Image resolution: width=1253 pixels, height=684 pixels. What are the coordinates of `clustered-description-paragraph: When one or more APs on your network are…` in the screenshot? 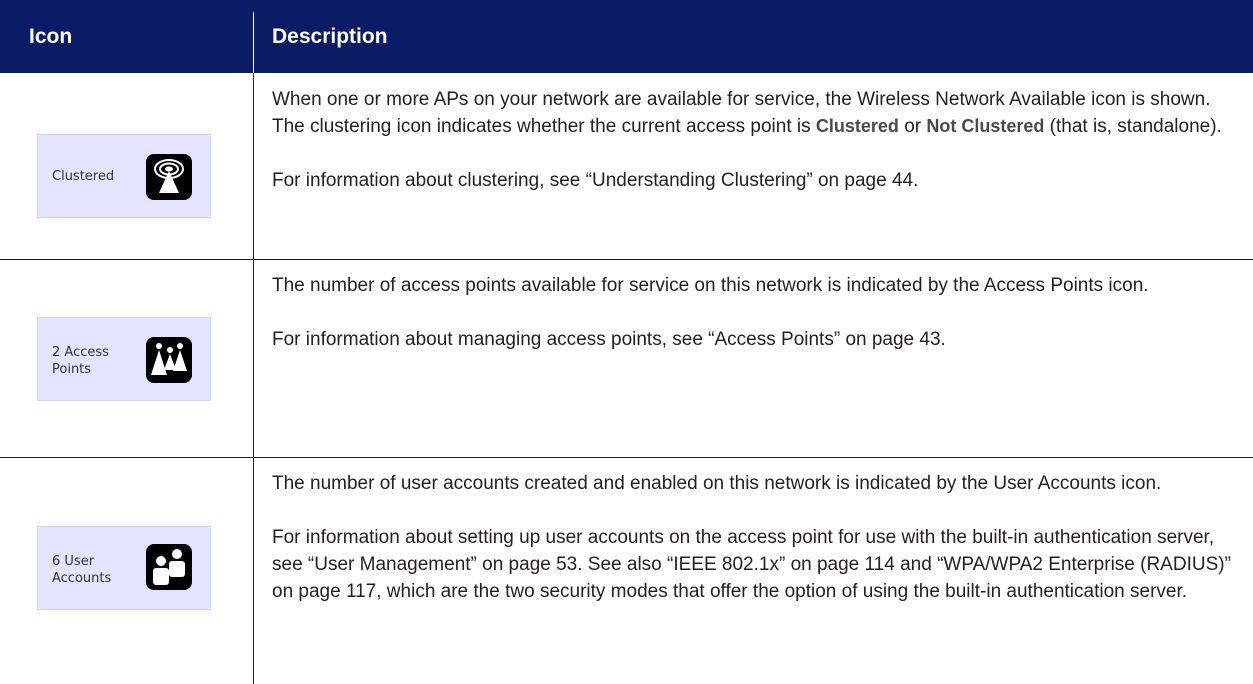 It's located at (752, 113).